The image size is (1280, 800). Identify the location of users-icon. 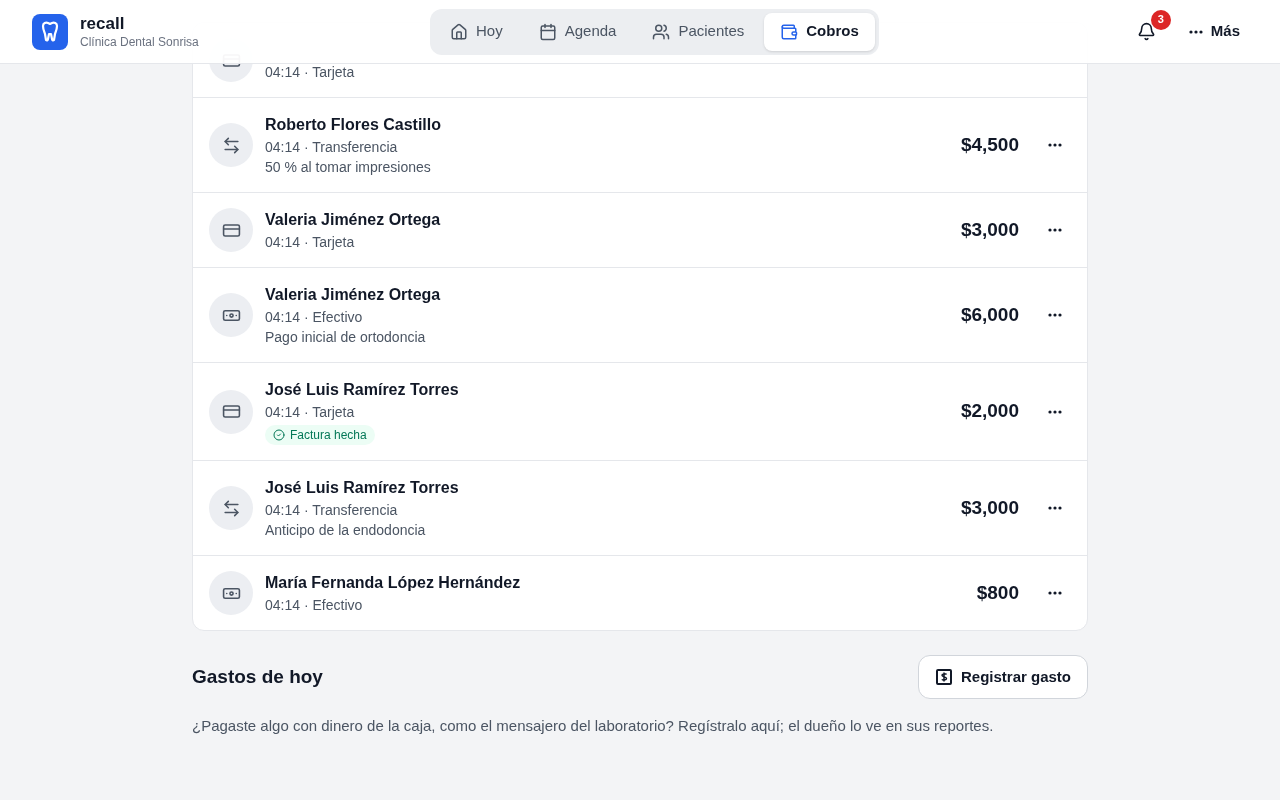
(661, 31).